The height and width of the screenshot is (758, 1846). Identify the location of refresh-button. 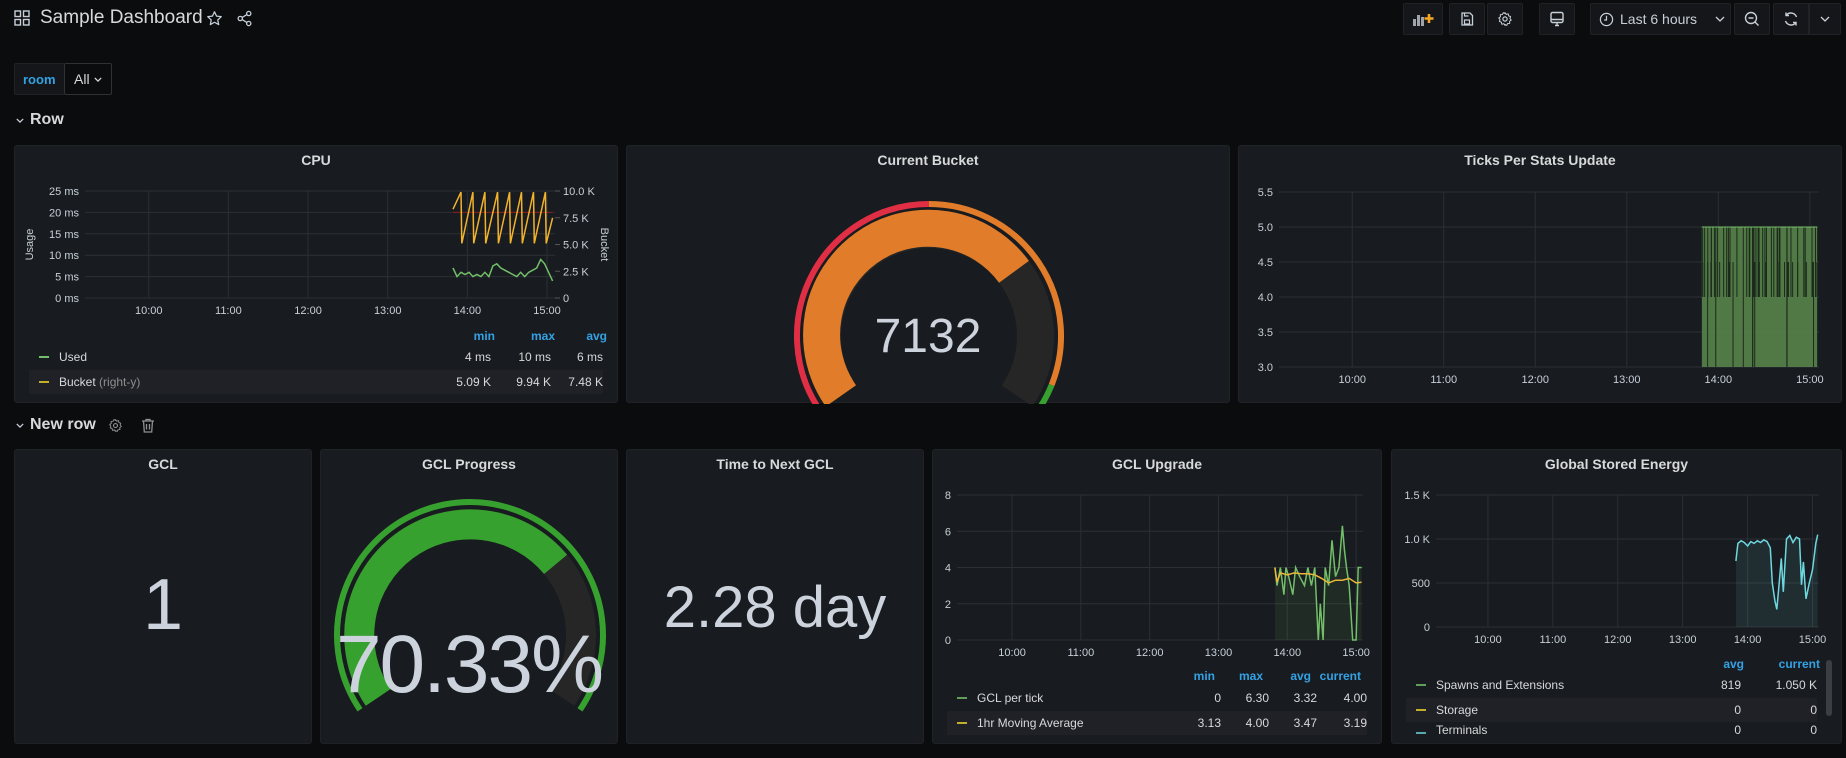
(1791, 19).